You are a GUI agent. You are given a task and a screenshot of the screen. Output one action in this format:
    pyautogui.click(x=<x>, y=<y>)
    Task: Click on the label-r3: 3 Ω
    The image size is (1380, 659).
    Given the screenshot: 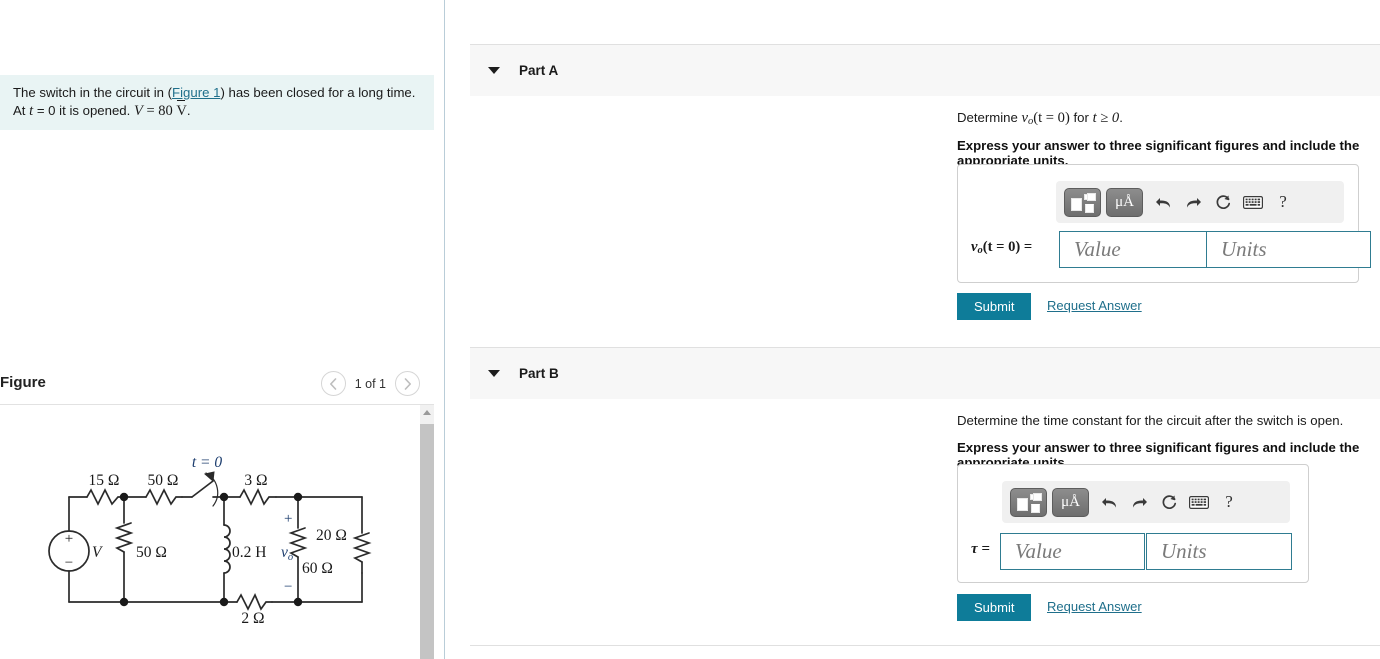 What is the action you would take?
    pyautogui.click(x=255, y=480)
    